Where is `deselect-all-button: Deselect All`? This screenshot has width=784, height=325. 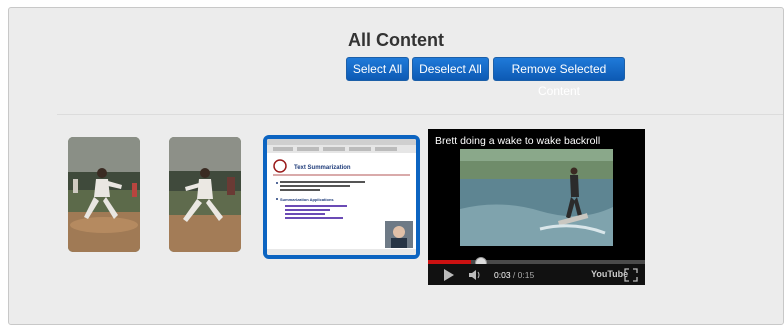
deselect-all-button: Deselect All is located at coordinates (450, 69).